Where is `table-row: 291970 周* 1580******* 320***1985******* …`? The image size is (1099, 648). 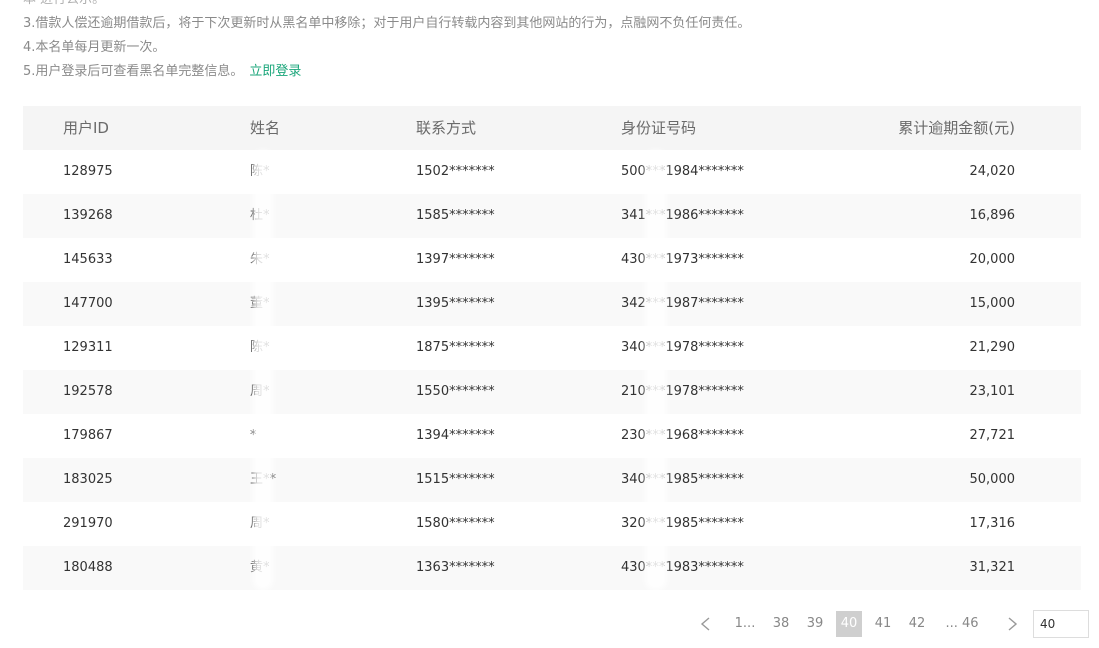
table-row: 291970 周* 1580******* 320***1985******* … is located at coordinates (552, 524).